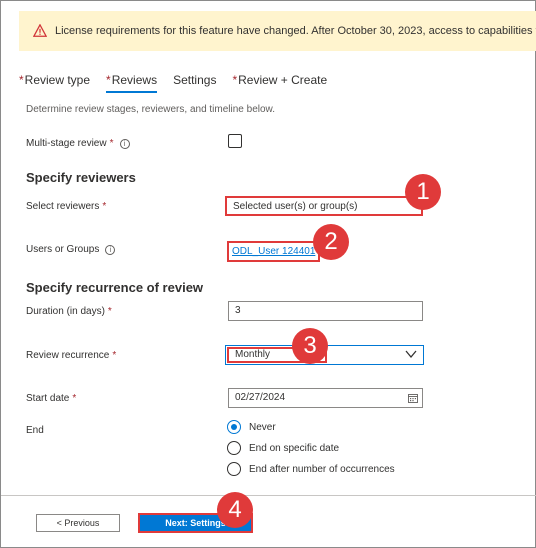  Describe the element at coordinates (283, 80) in the screenshot. I see `tab-label: Review + Create` at that location.